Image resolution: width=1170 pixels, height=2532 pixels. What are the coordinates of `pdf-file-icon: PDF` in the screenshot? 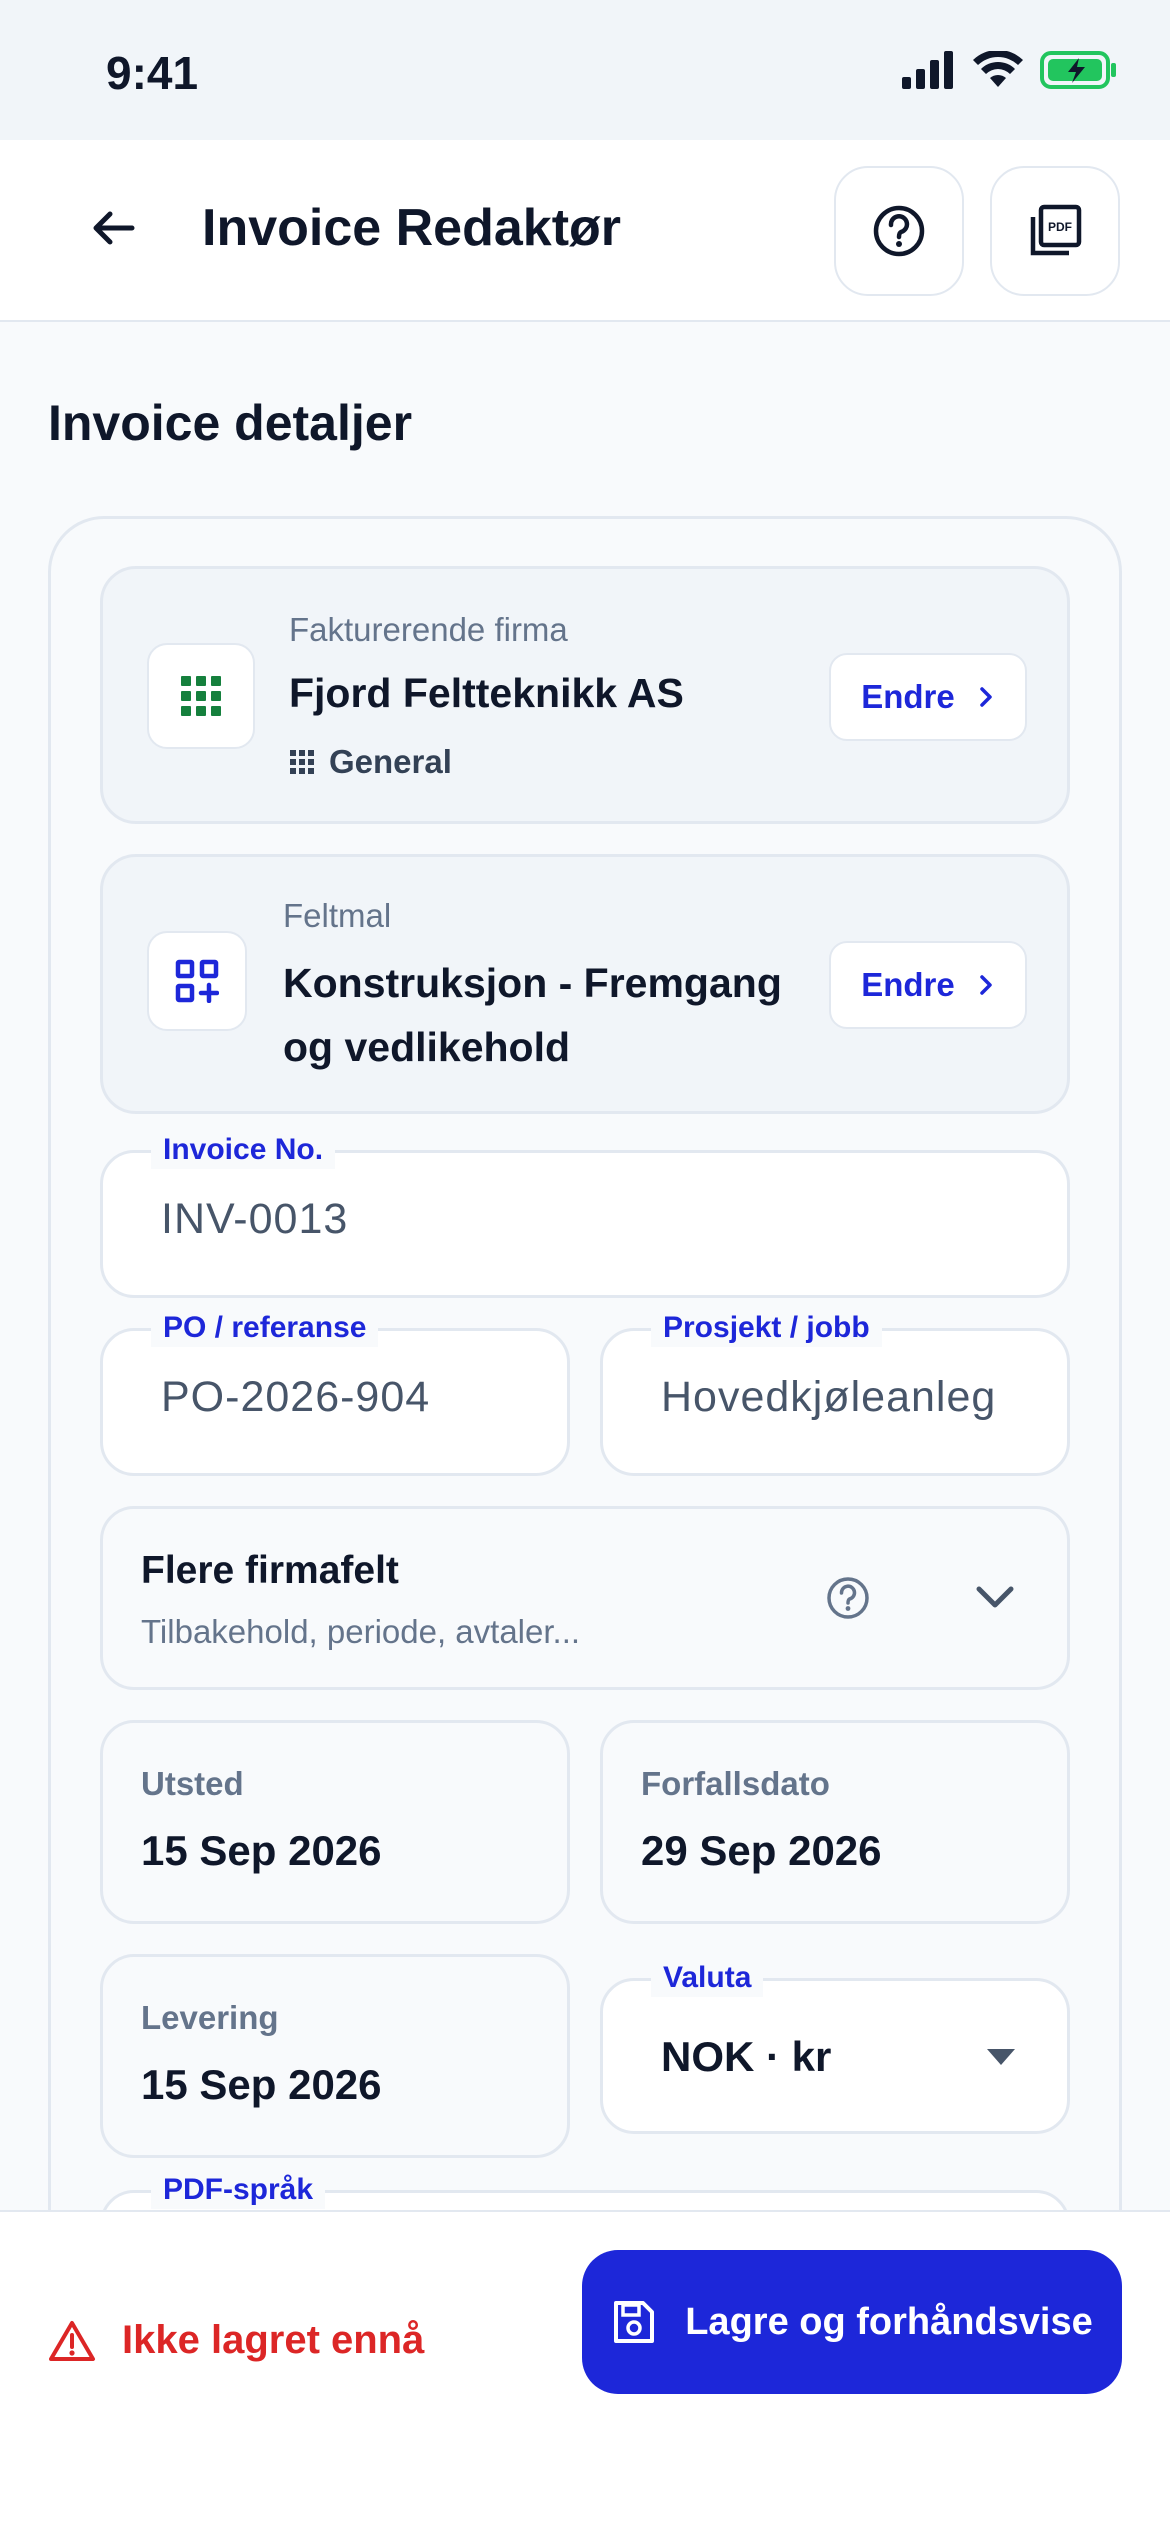 It's located at (1056, 230).